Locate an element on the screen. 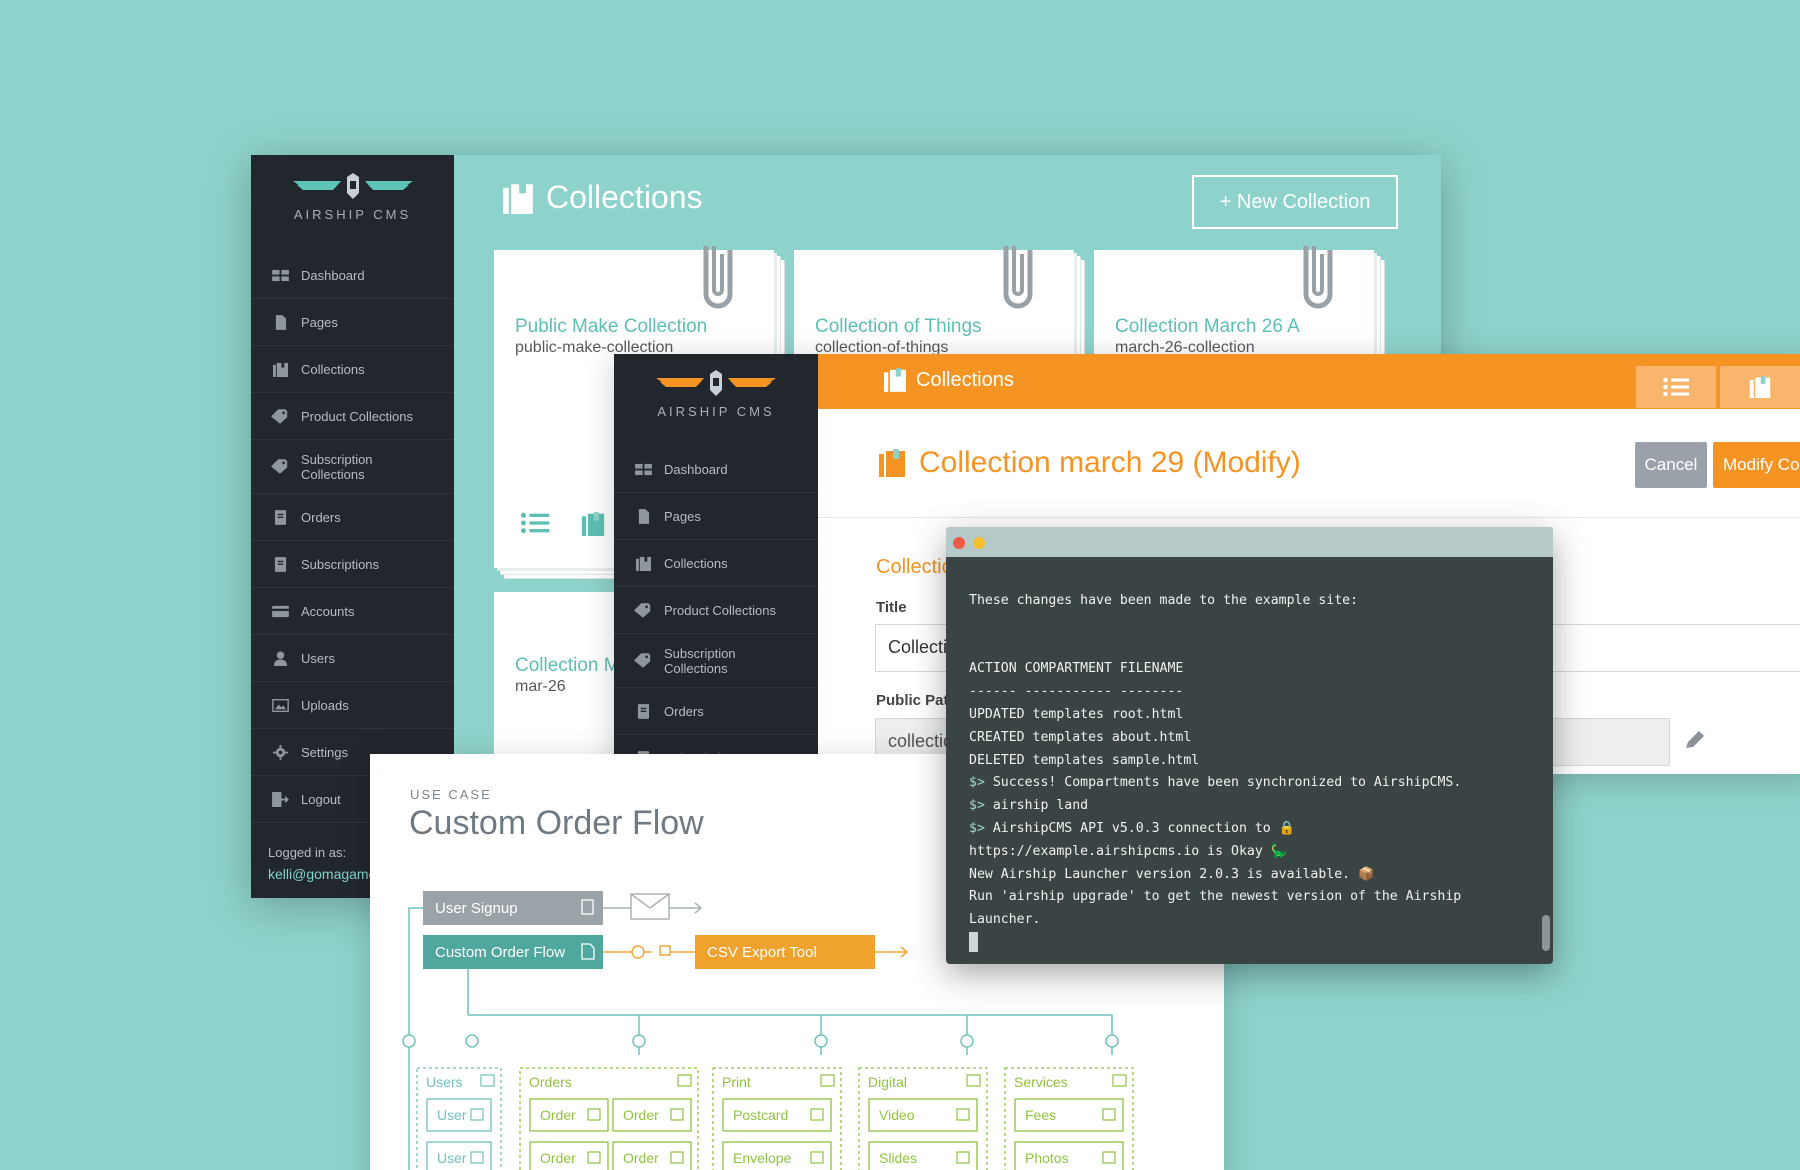 Image resolution: width=1800 pixels, height=1170 pixels. top-bar: Collections is located at coordinates (1309, 381).